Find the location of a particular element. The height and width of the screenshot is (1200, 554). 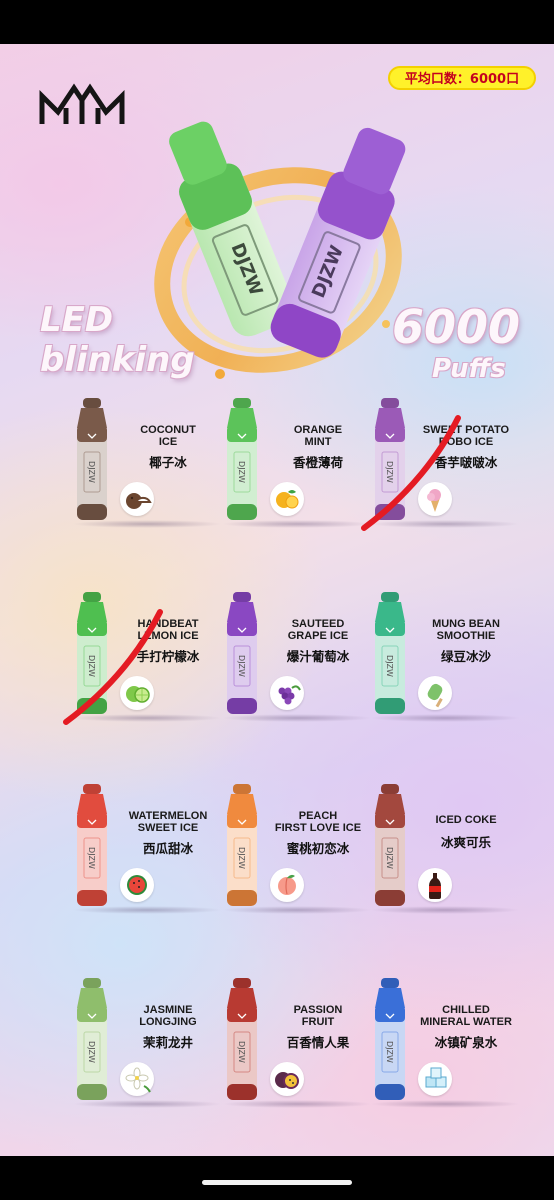

flavor-name-en: SAUTEED GRAPE ICE is located at coordinates (318, 630).